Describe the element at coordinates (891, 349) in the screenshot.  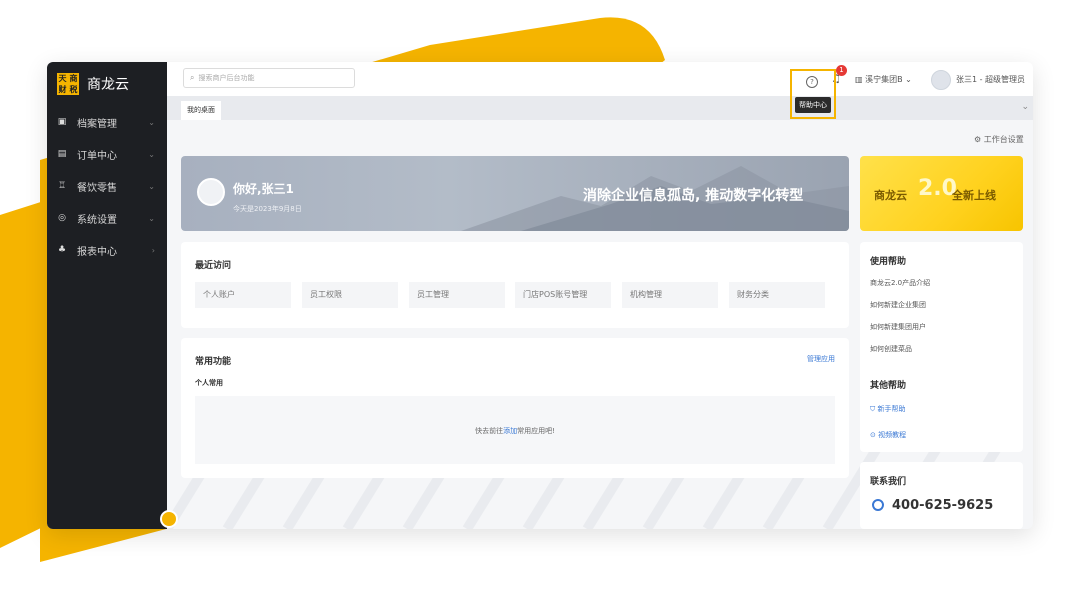
I see `help-item: 如何创建菜品` at that location.